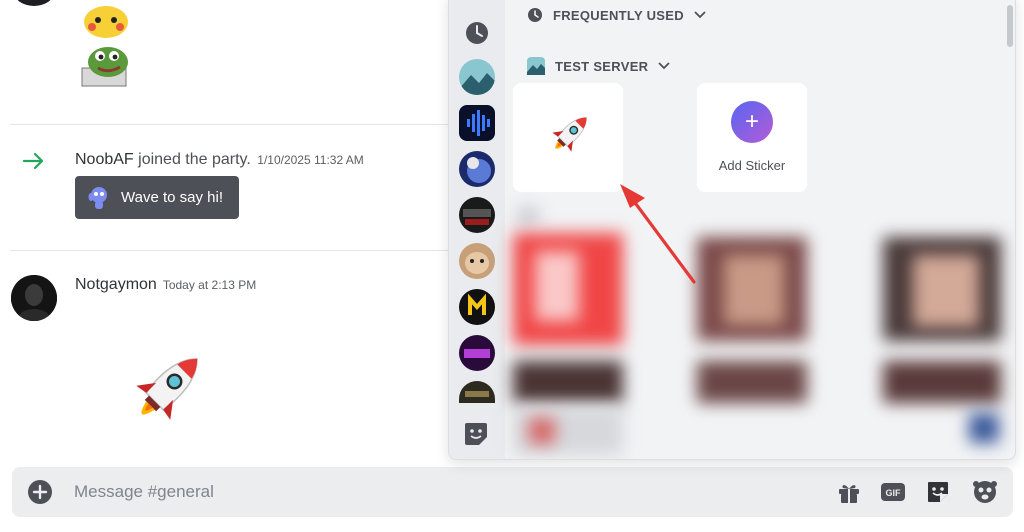 The width and height of the screenshot is (1024, 532). I want to click on pepe-sticker, so click(104, 67).